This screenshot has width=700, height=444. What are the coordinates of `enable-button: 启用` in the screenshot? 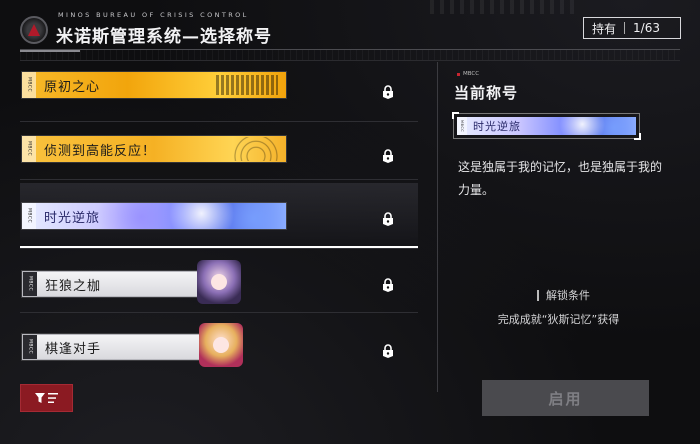 It's located at (565, 398).